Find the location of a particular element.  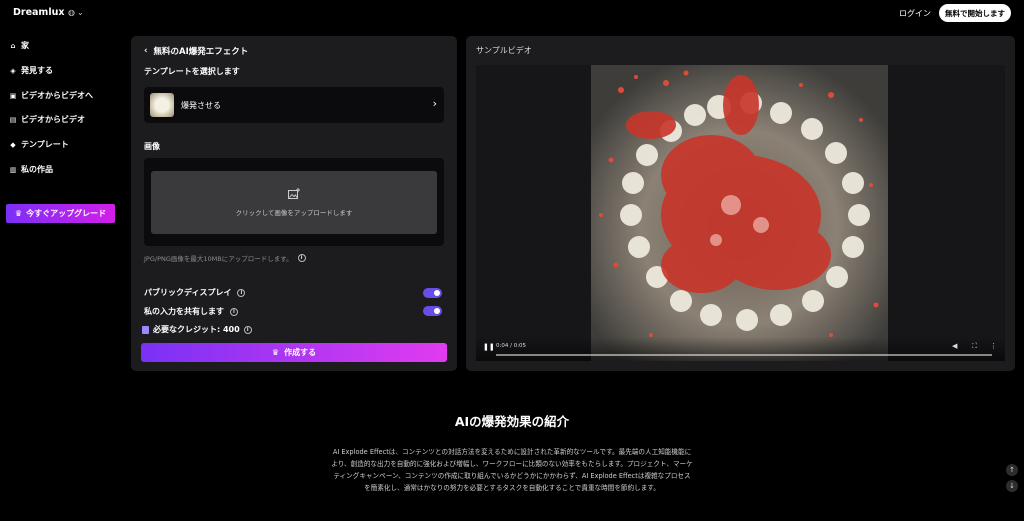

template-icon: ◆ is located at coordinates (13, 144).